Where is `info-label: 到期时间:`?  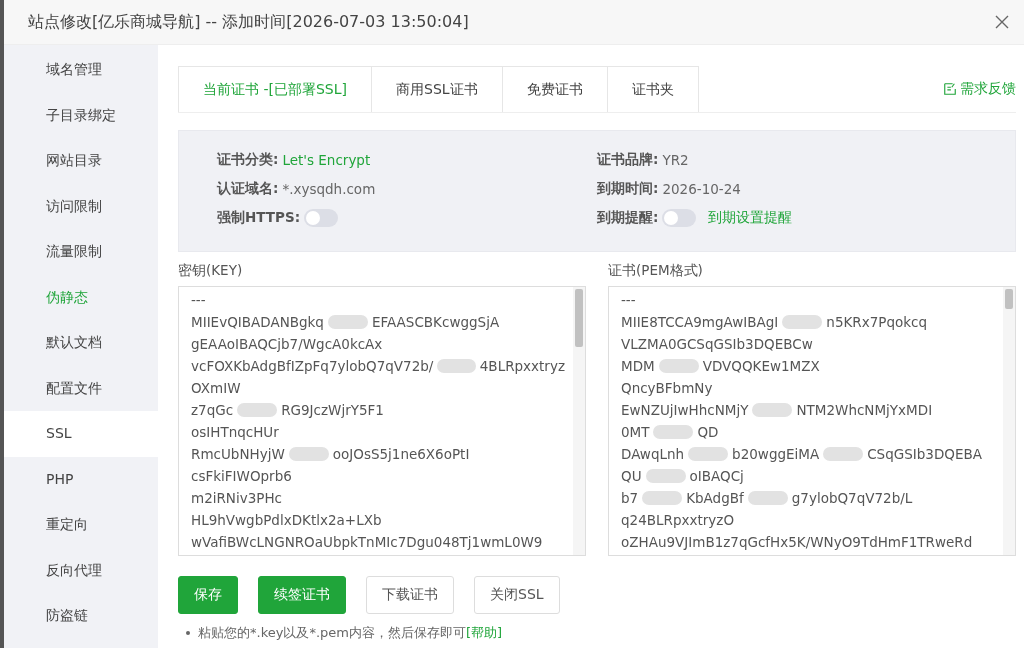 info-label: 到期时间: is located at coordinates (628, 188).